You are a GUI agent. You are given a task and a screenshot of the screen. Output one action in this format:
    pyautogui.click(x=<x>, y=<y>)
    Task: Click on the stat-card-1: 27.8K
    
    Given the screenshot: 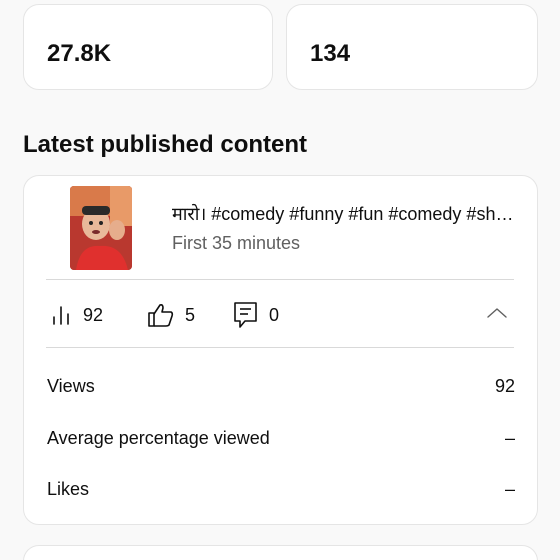 What is the action you would take?
    pyautogui.click(x=148, y=47)
    